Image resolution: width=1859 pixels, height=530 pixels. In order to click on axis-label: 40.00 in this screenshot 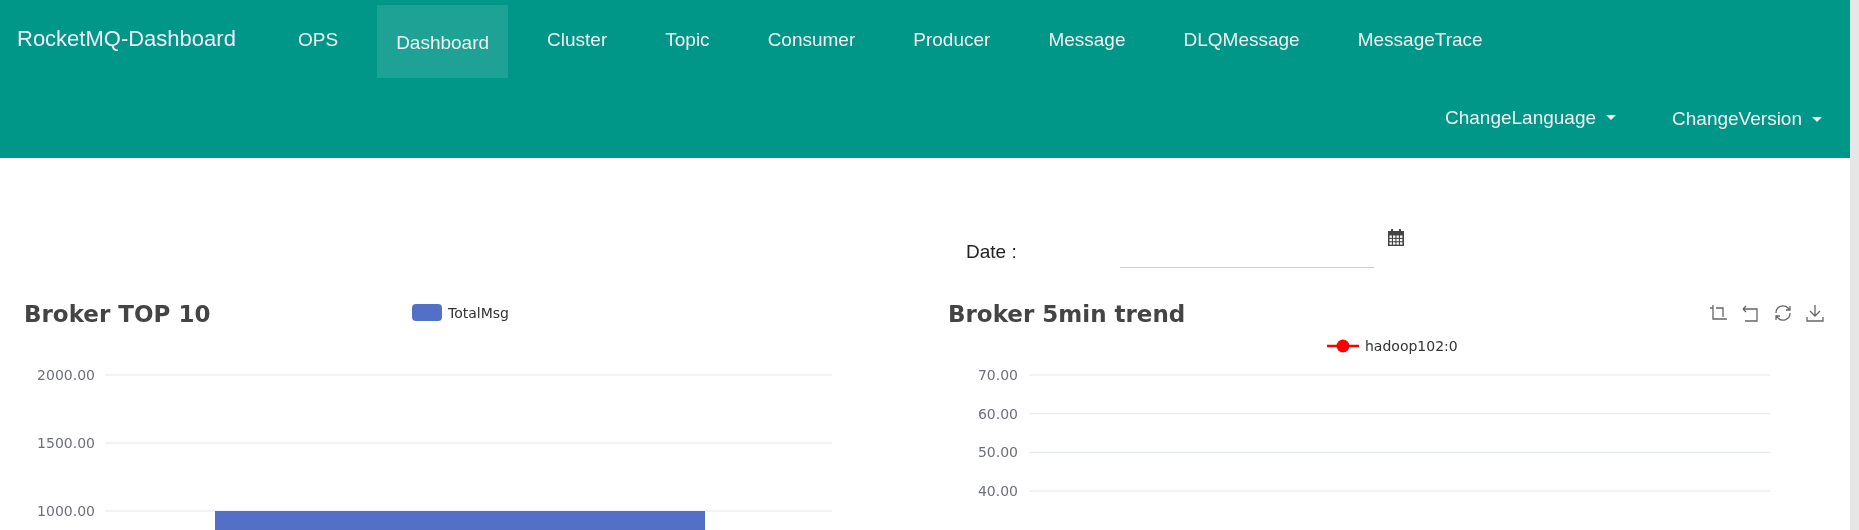, I will do `click(997, 491)`.